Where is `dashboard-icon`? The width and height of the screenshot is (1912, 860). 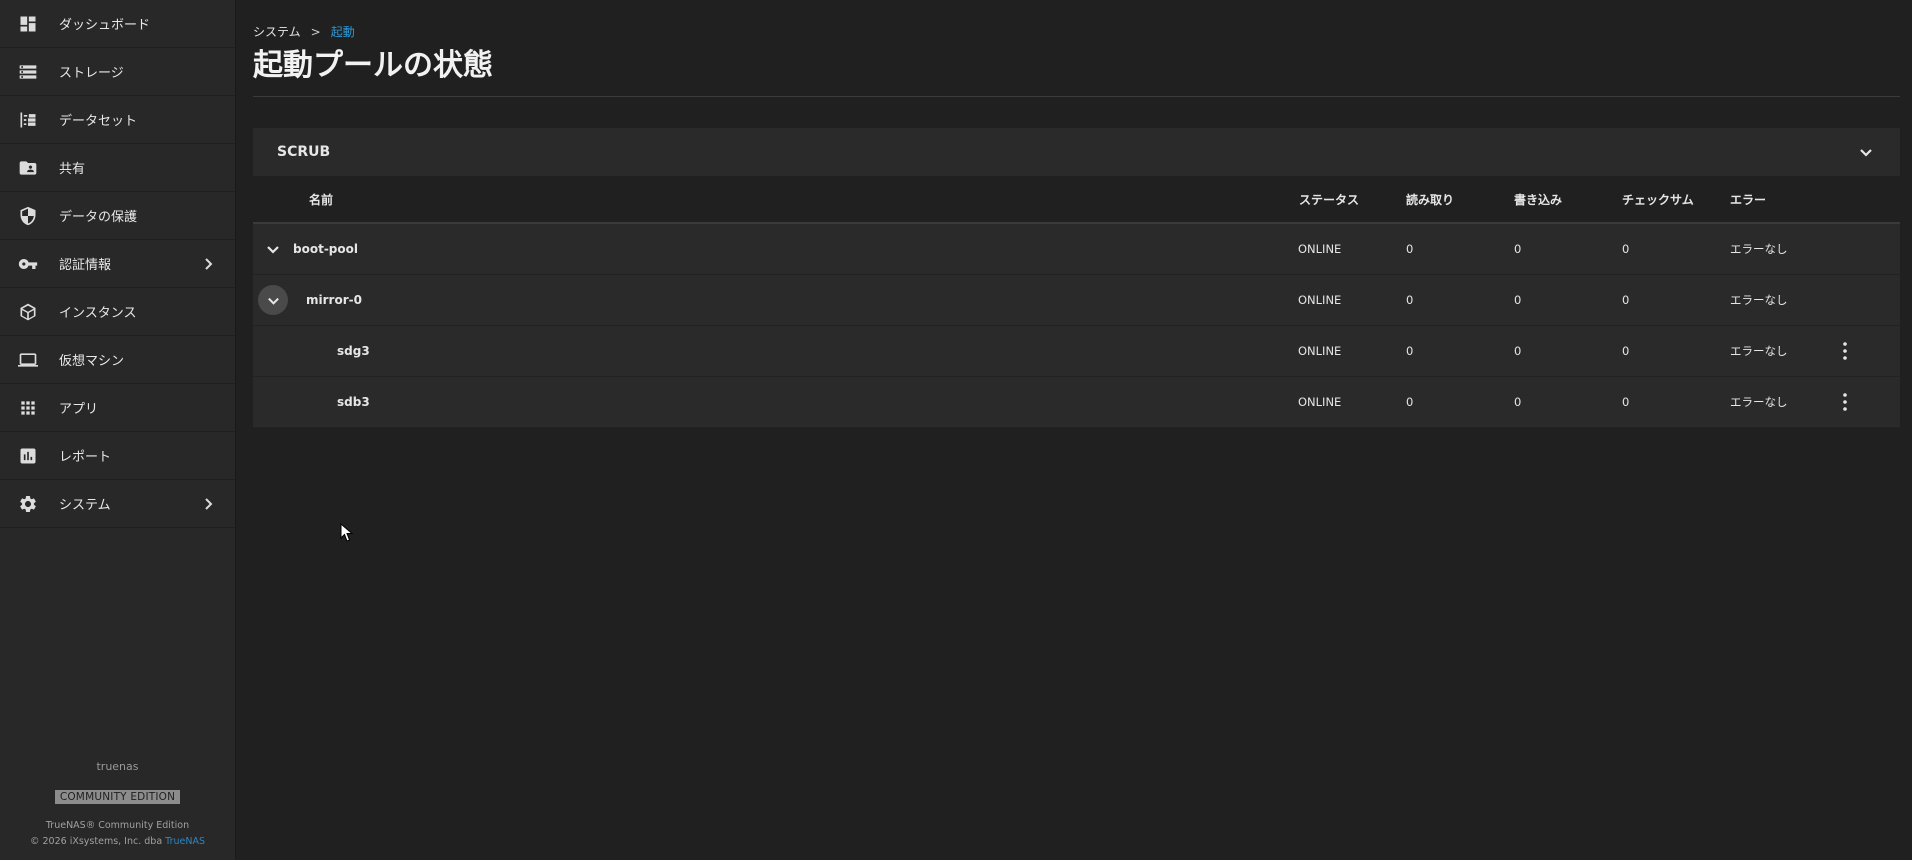 dashboard-icon is located at coordinates (28, 24).